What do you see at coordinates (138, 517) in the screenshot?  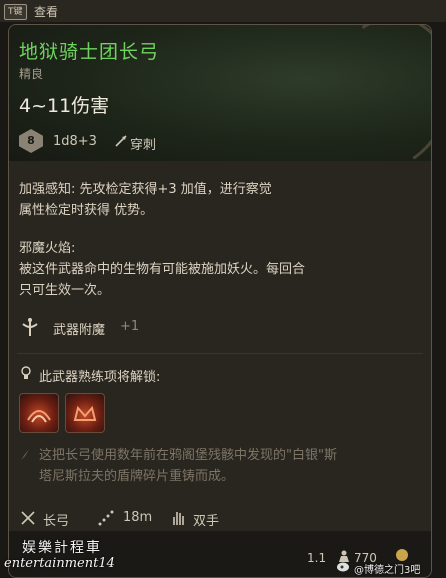 I see `property-range: 18m` at bounding box center [138, 517].